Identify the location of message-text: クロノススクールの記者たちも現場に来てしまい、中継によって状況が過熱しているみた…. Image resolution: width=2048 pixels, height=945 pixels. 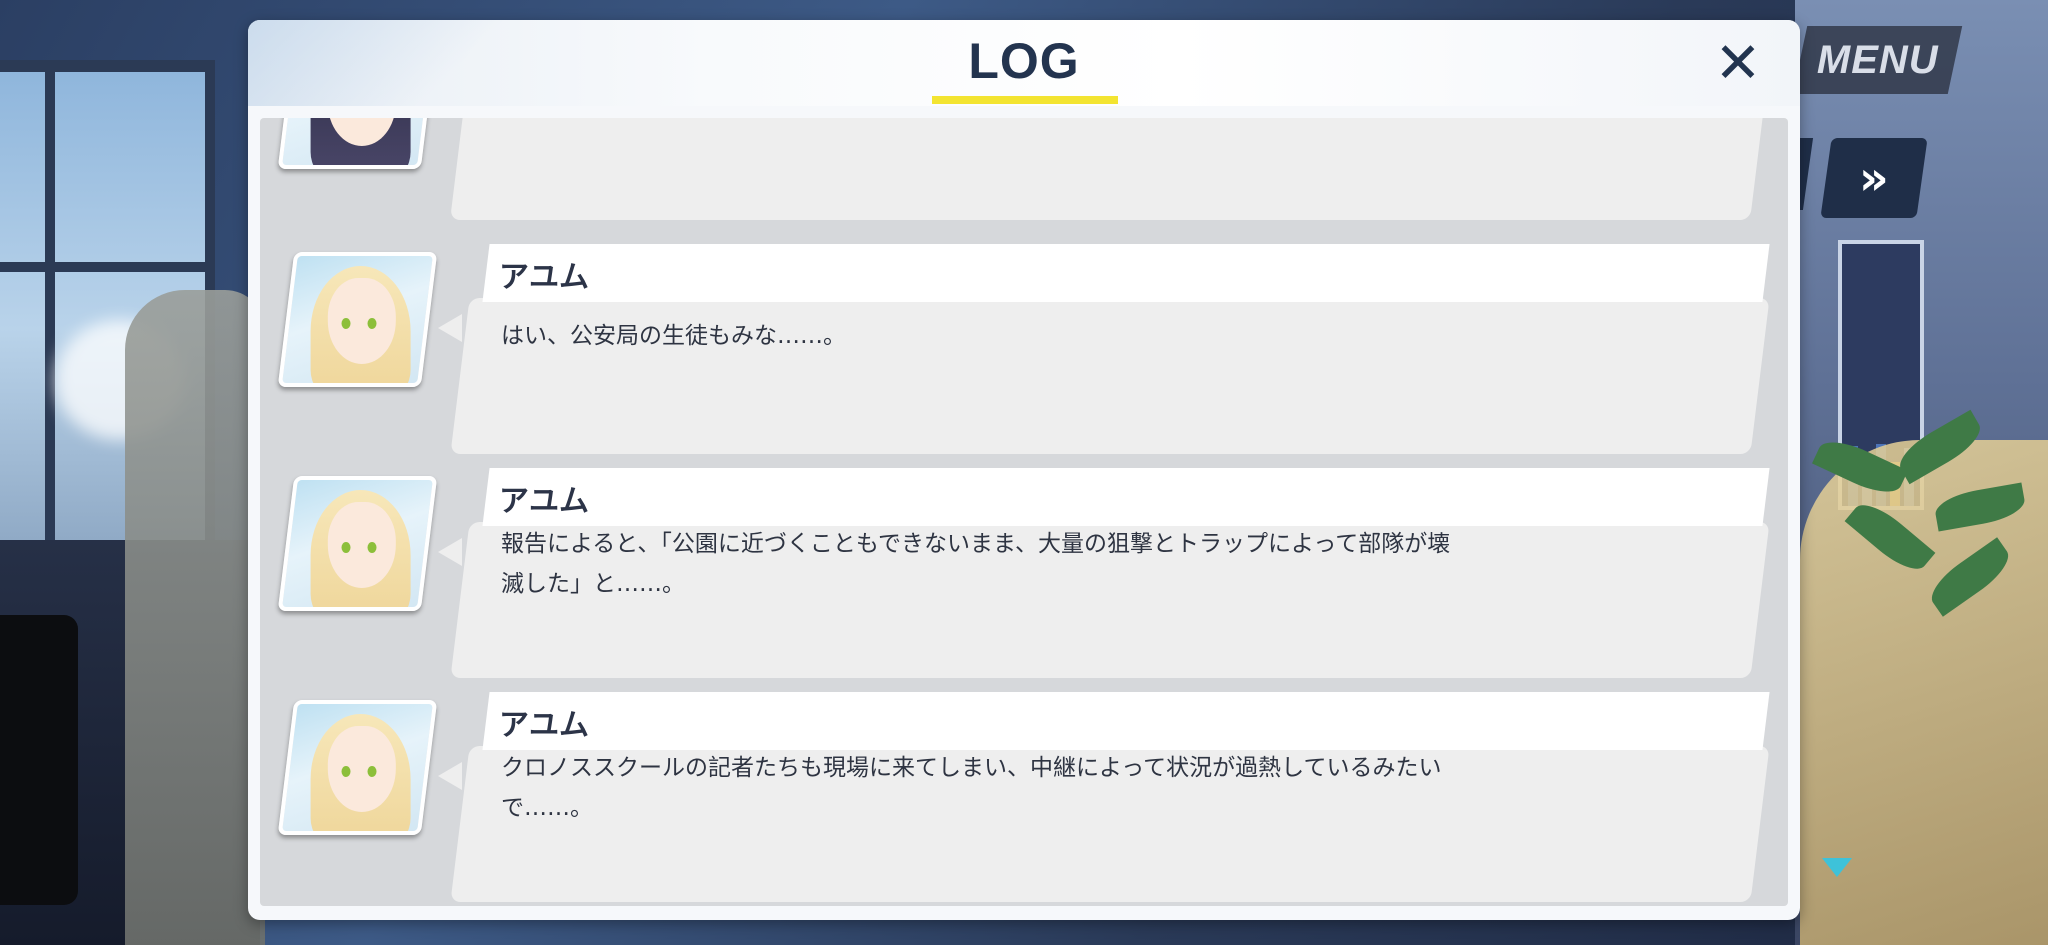
(971, 788).